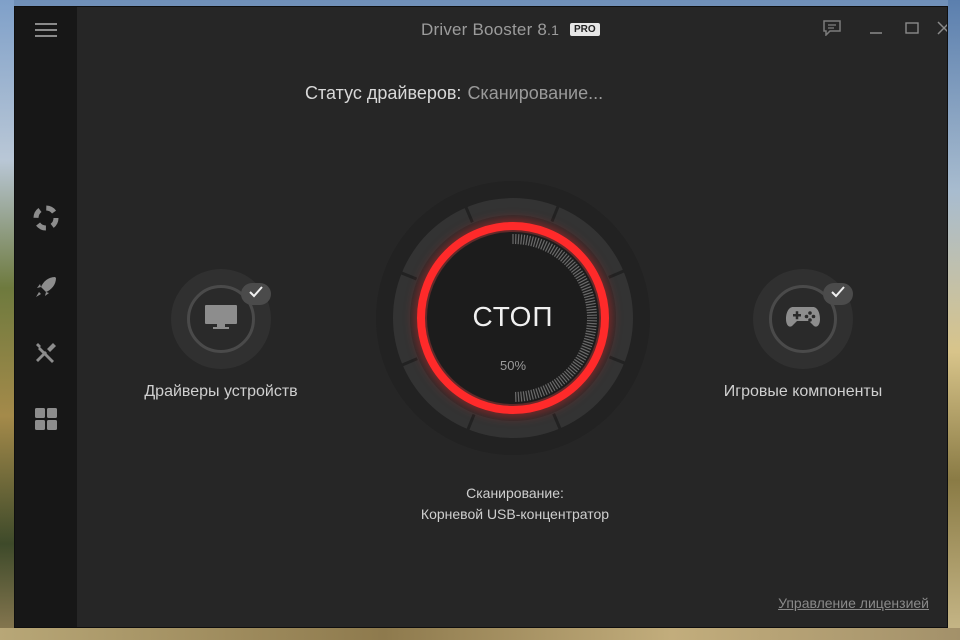 The width and height of the screenshot is (960, 640). I want to click on close-button, so click(940, 30).